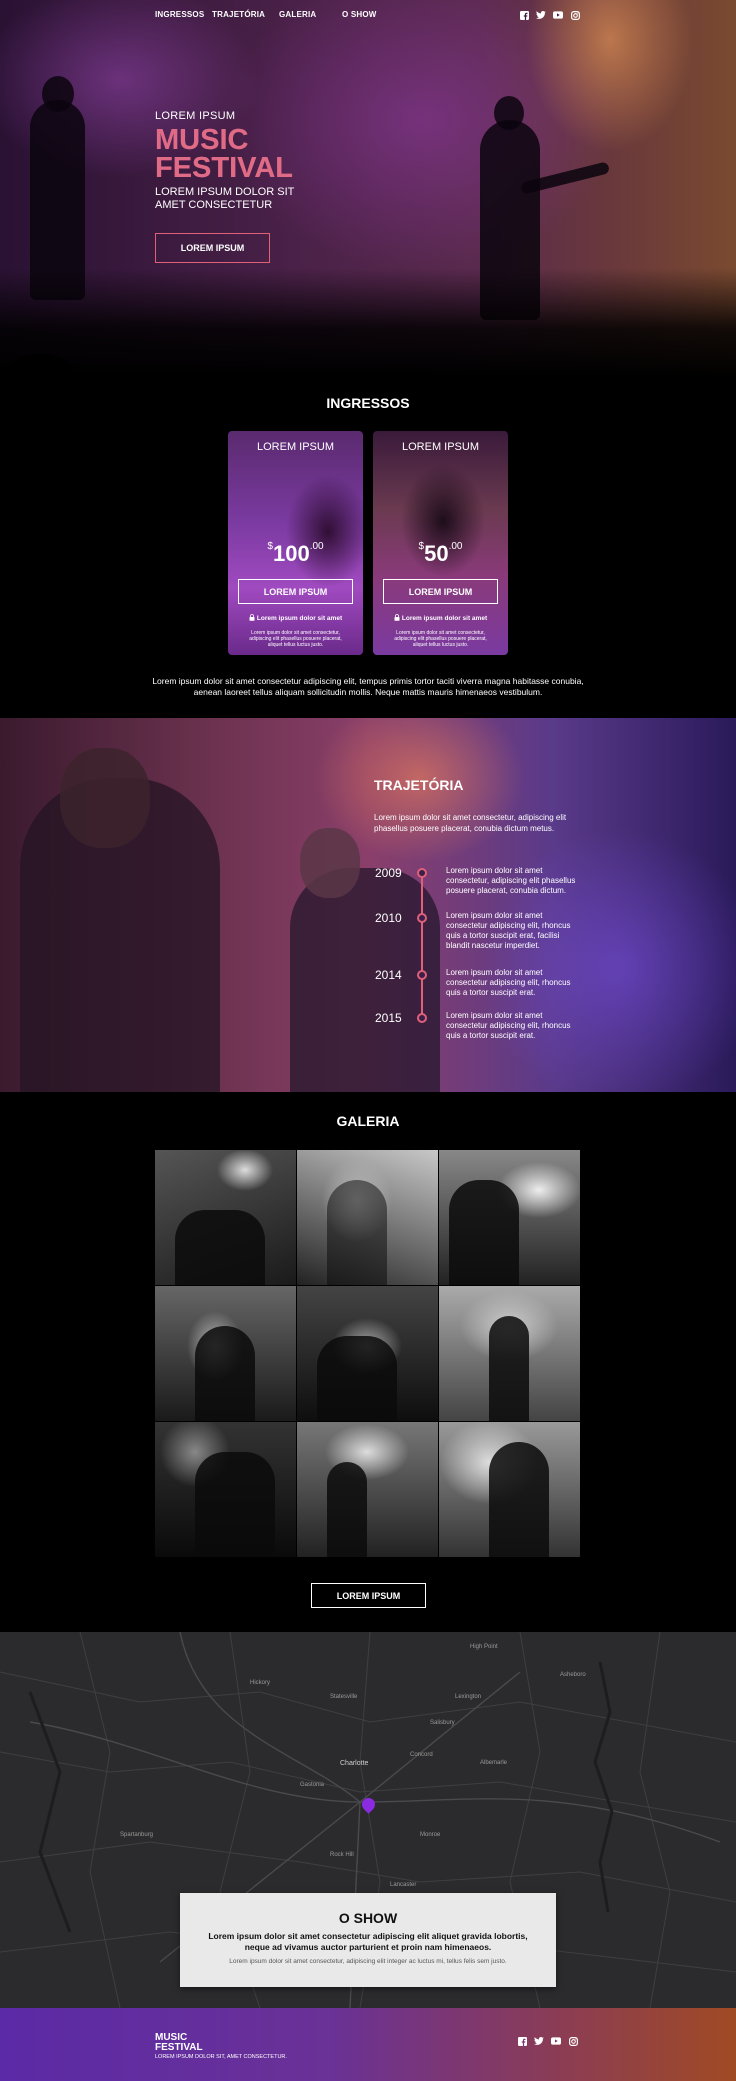 Image resolution: width=736 pixels, height=2081 pixels. What do you see at coordinates (297, 14) in the screenshot?
I see `nav-item-galeria: GALERIA` at bounding box center [297, 14].